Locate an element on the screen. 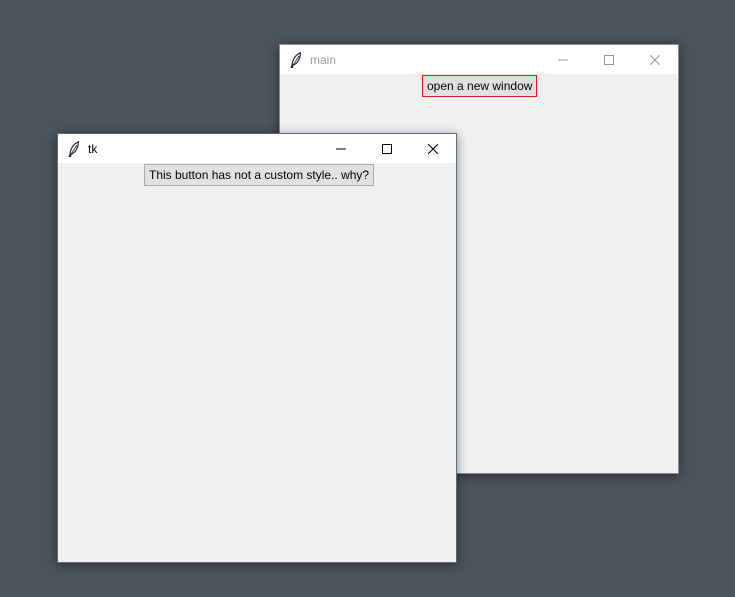 The height and width of the screenshot is (597, 735). window-title: tk is located at coordinates (93, 148).